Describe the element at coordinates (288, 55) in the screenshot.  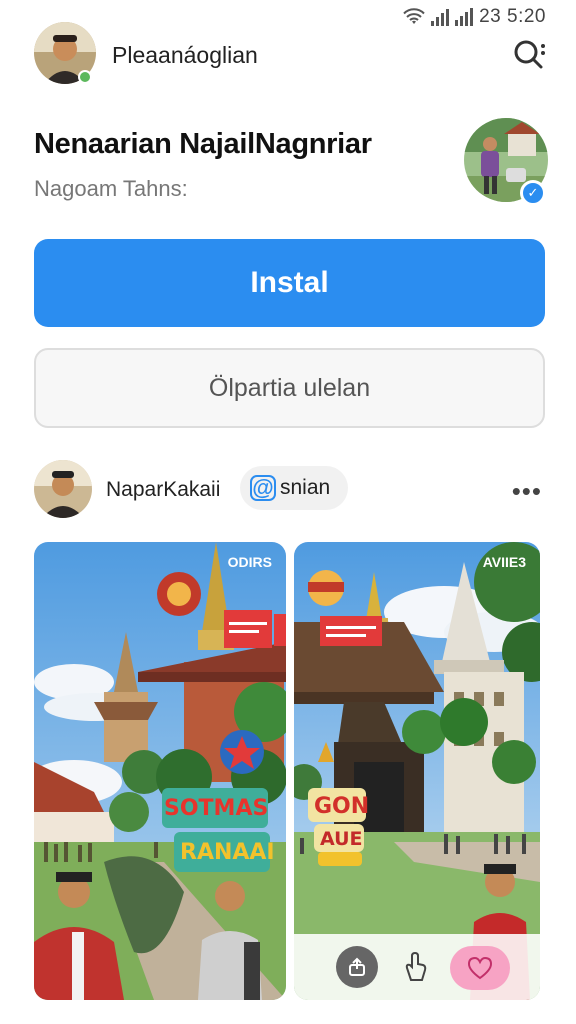
I see `app-header: Pleaanáoglian` at that location.